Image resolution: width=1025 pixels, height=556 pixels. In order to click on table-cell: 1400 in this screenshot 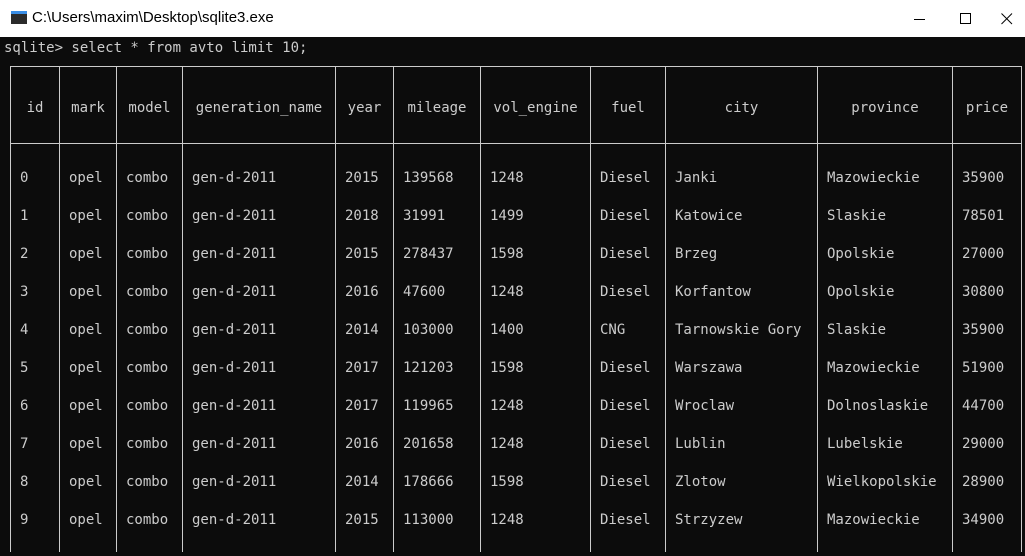, I will do `click(507, 330)`.